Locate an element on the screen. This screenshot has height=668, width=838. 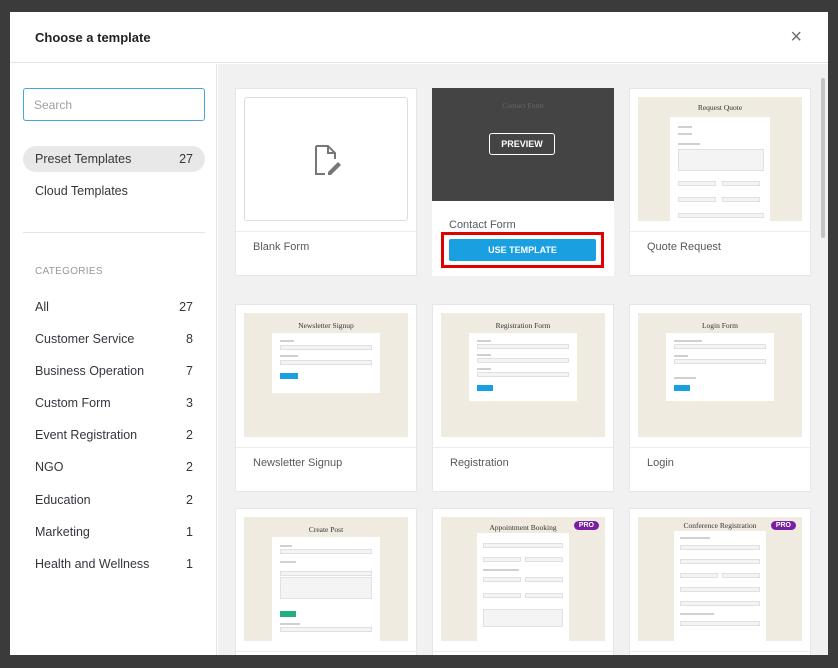
template-thumbnail is located at coordinates (326, 159).